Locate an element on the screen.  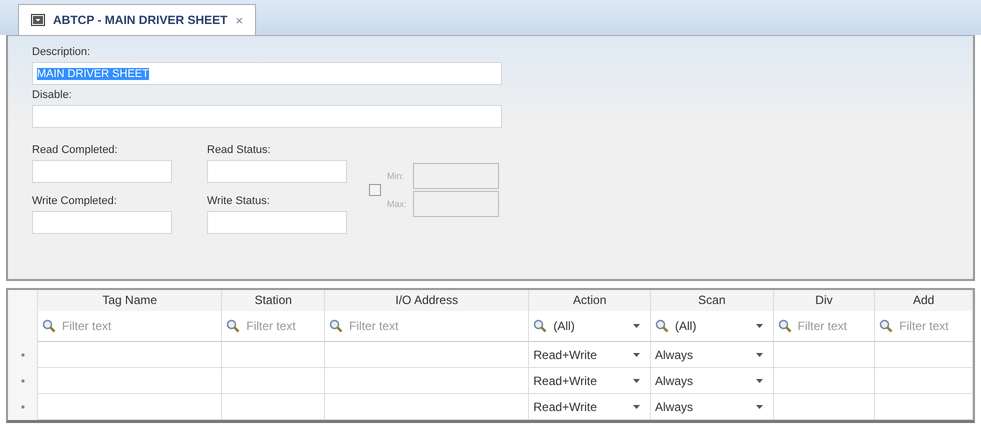
close-tab-button: × is located at coordinates (239, 20).